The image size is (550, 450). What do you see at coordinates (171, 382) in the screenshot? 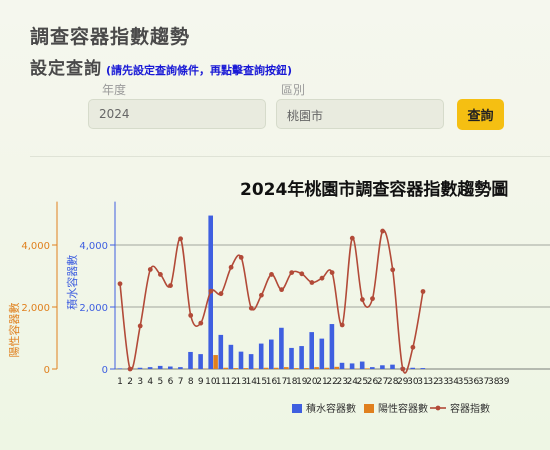
I see `x-tick-label: 6` at bounding box center [171, 382].